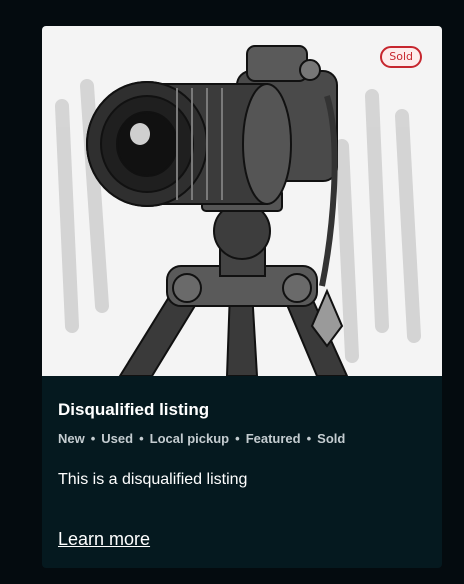 This screenshot has height=584, width=464. Describe the element at coordinates (104, 539) in the screenshot. I see `learn-more-link: Learn more` at that location.